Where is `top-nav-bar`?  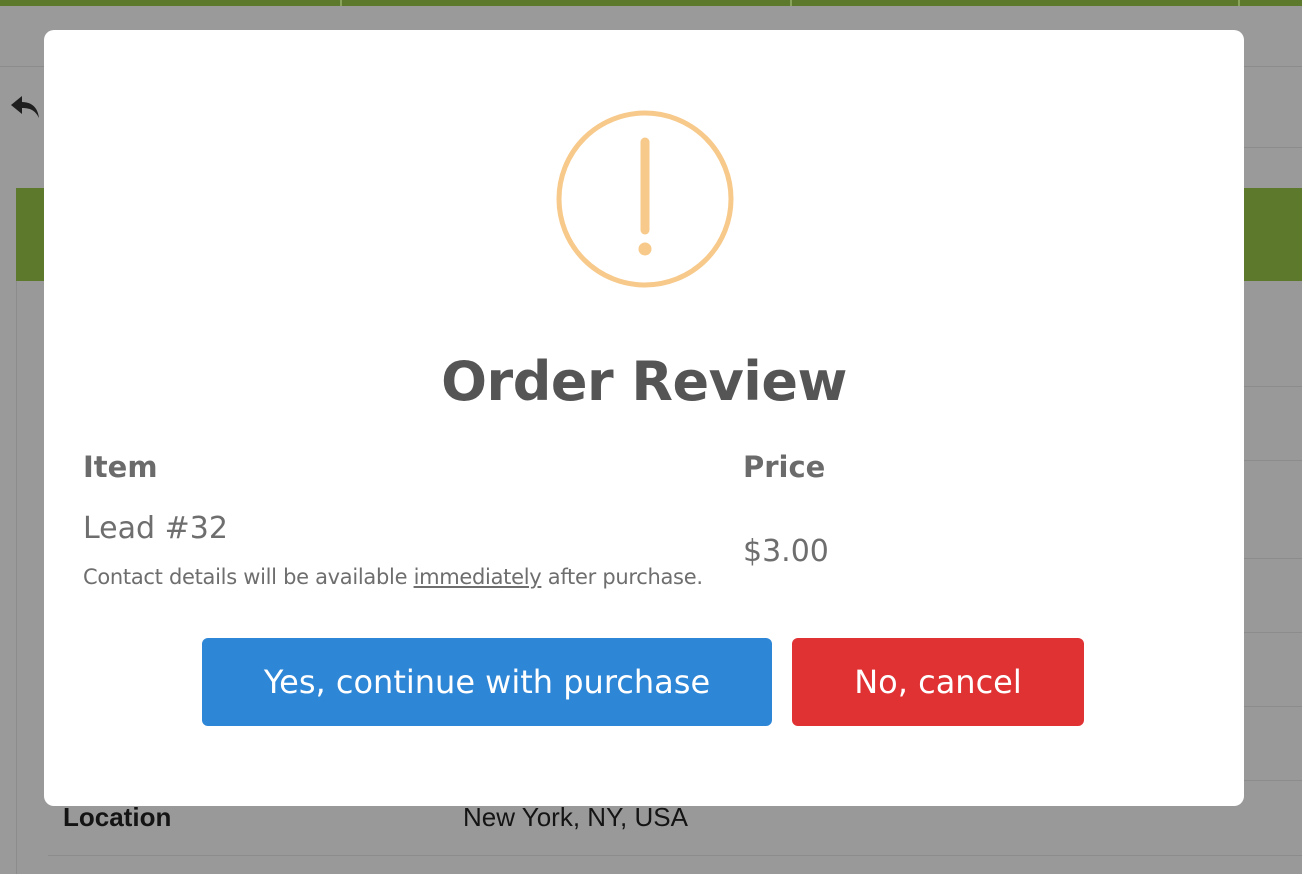
top-nav-bar is located at coordinates (651, 3).